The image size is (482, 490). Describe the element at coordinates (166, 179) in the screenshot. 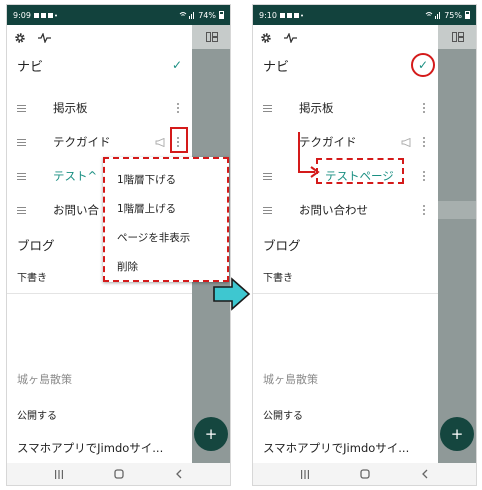

I see `menu-item-demote: 1階層下げる` at that location.